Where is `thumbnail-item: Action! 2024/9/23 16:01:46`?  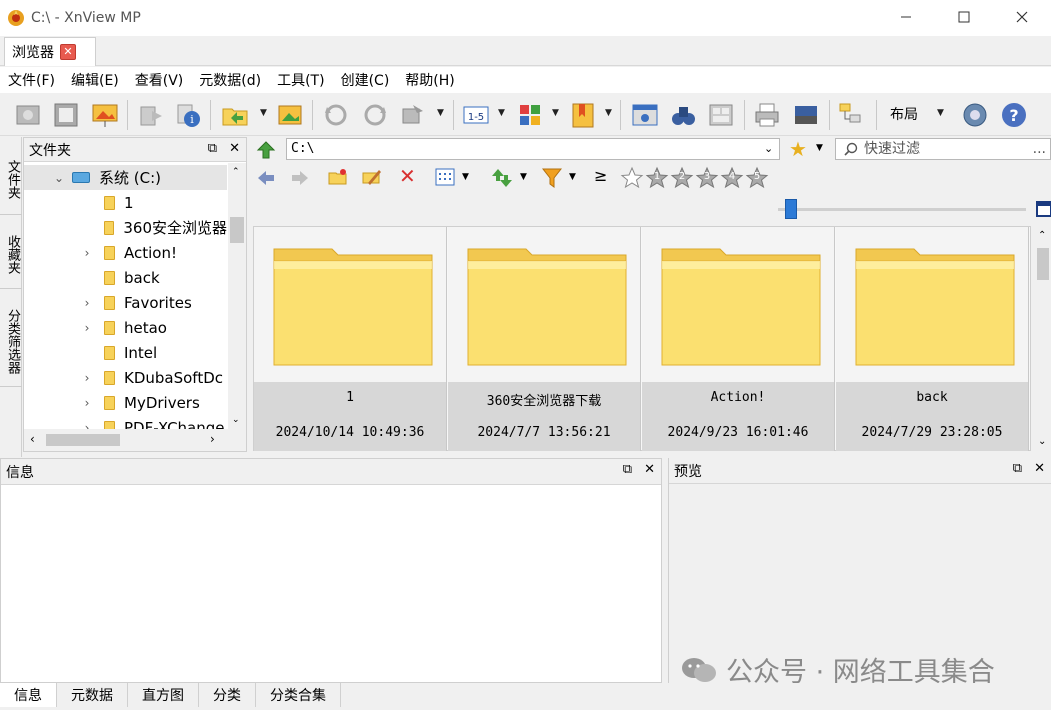 thumbnail-item: Action! 2024/9/23 16:01:46 is located at coordinates (738, 339).